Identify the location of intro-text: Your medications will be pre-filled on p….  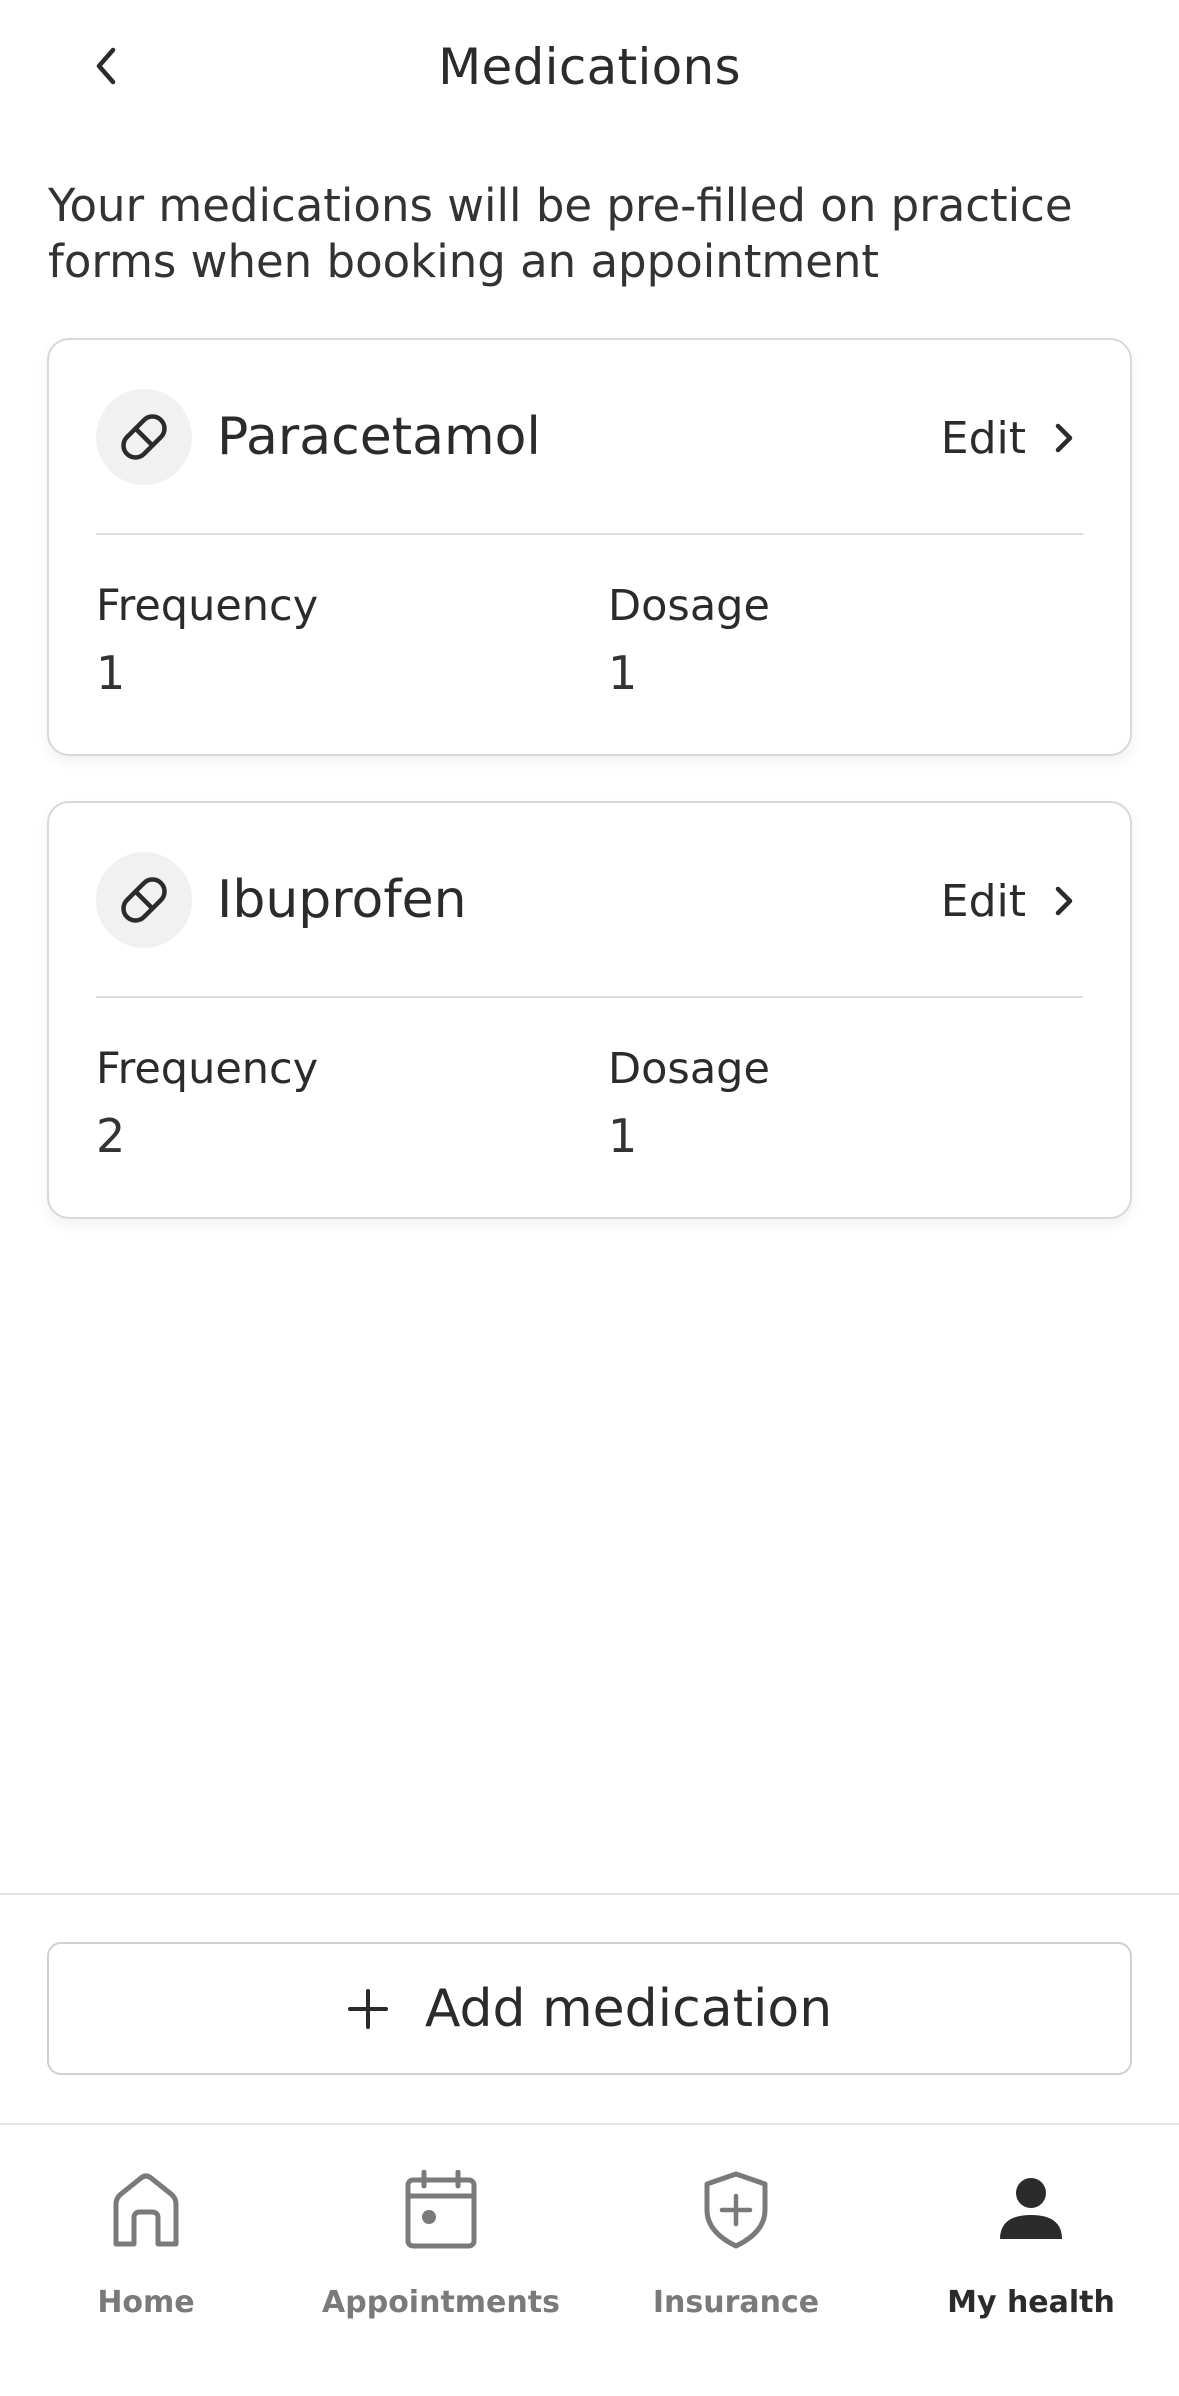
(560, 233).